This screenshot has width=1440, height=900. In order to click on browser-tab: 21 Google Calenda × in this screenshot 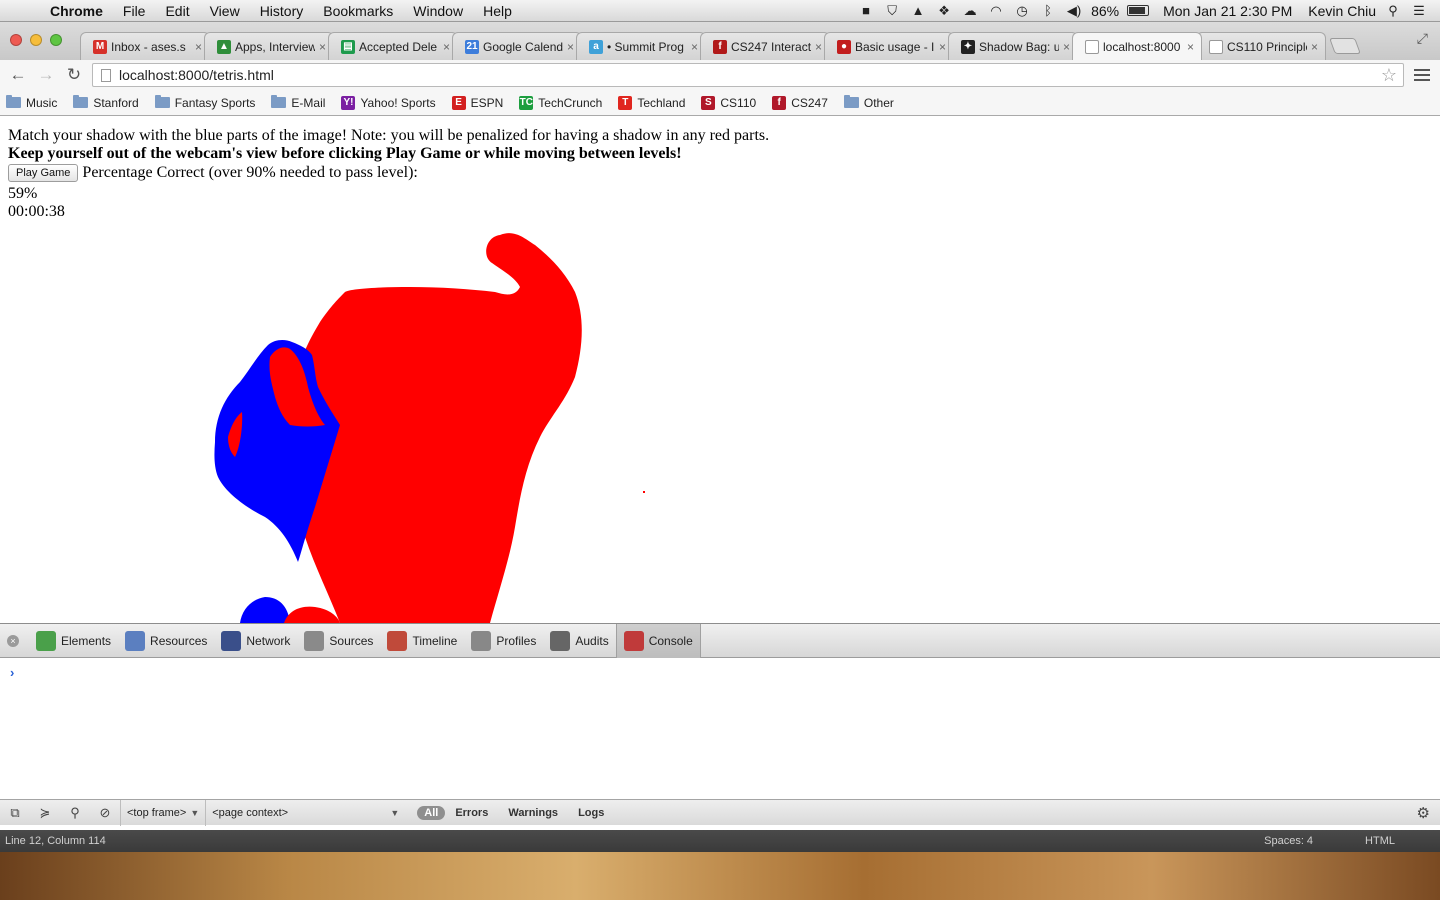, I will do `click(517, 46)`.